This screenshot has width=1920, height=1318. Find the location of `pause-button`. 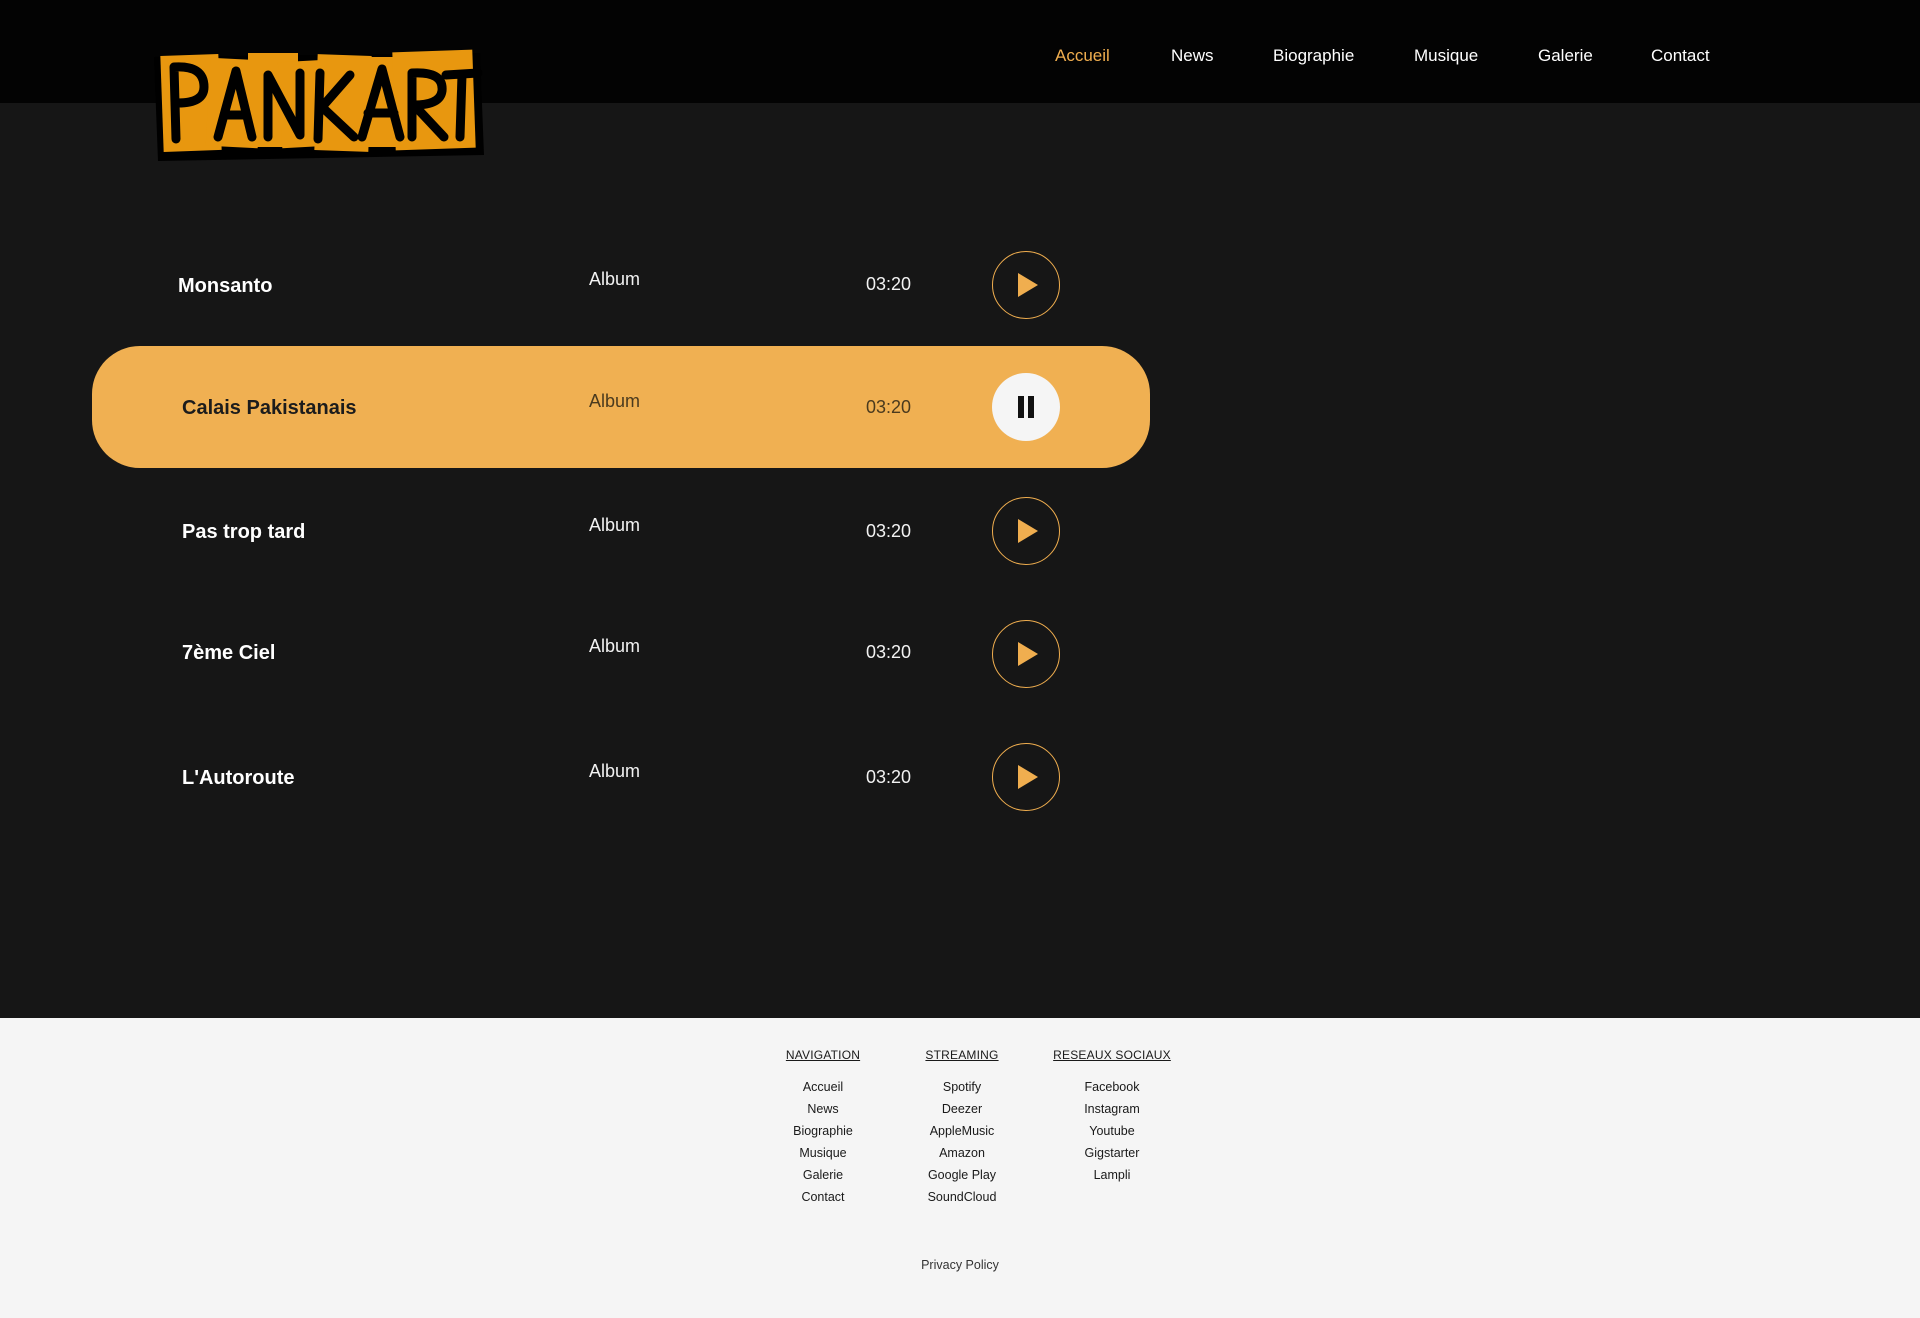

pause-button is located at coordinates (1026, 407).